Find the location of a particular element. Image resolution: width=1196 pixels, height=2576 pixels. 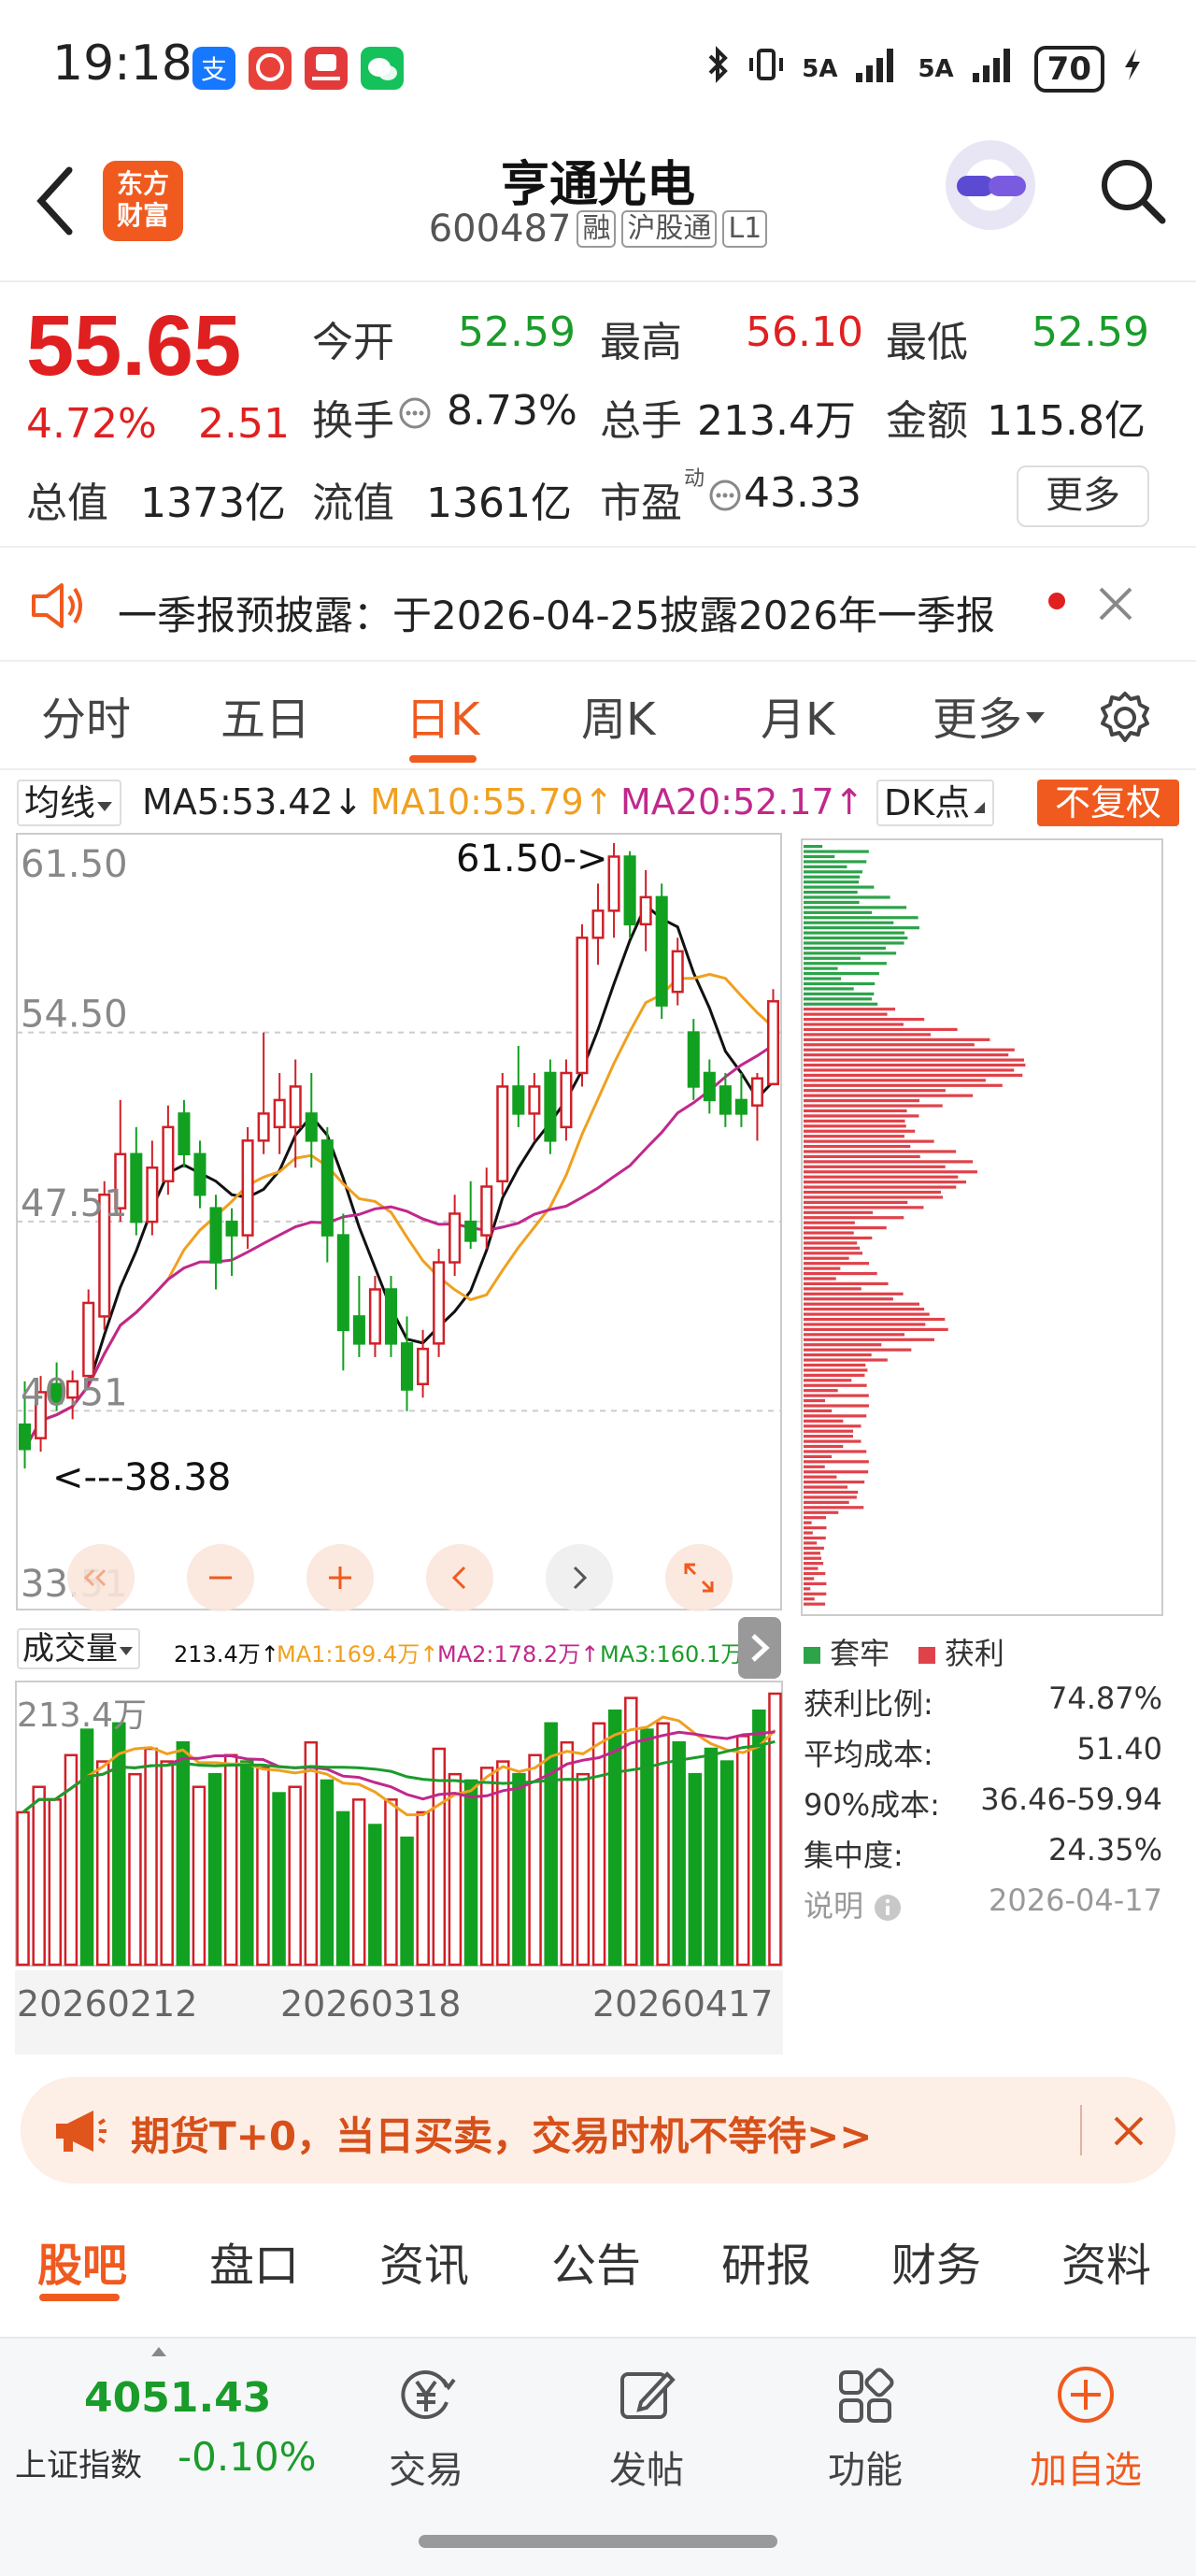

vol-ma1: MA1:169.4万↑ is located at coordinates (358, 1654).